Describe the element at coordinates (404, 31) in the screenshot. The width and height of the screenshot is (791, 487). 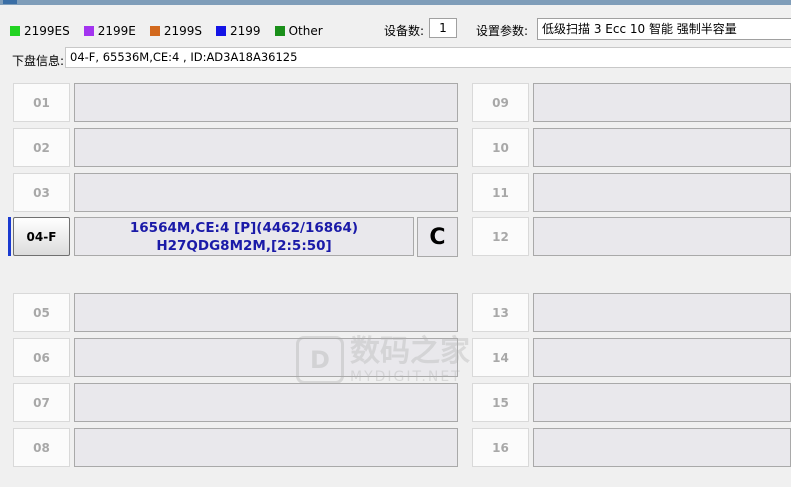
I see `device-count-label: 设备数:` at that location.